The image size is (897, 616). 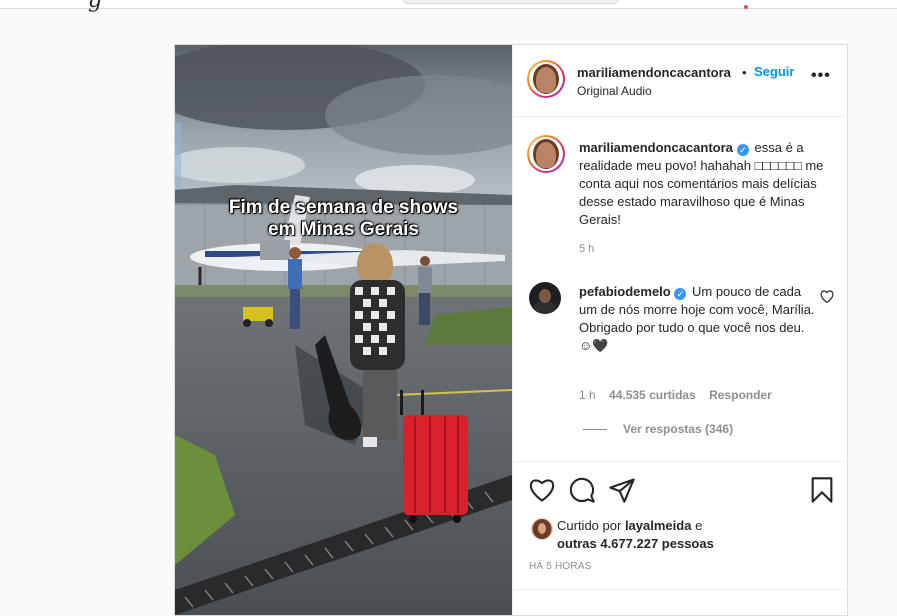 I want to click on share-icon, so click(x=622, y=490).